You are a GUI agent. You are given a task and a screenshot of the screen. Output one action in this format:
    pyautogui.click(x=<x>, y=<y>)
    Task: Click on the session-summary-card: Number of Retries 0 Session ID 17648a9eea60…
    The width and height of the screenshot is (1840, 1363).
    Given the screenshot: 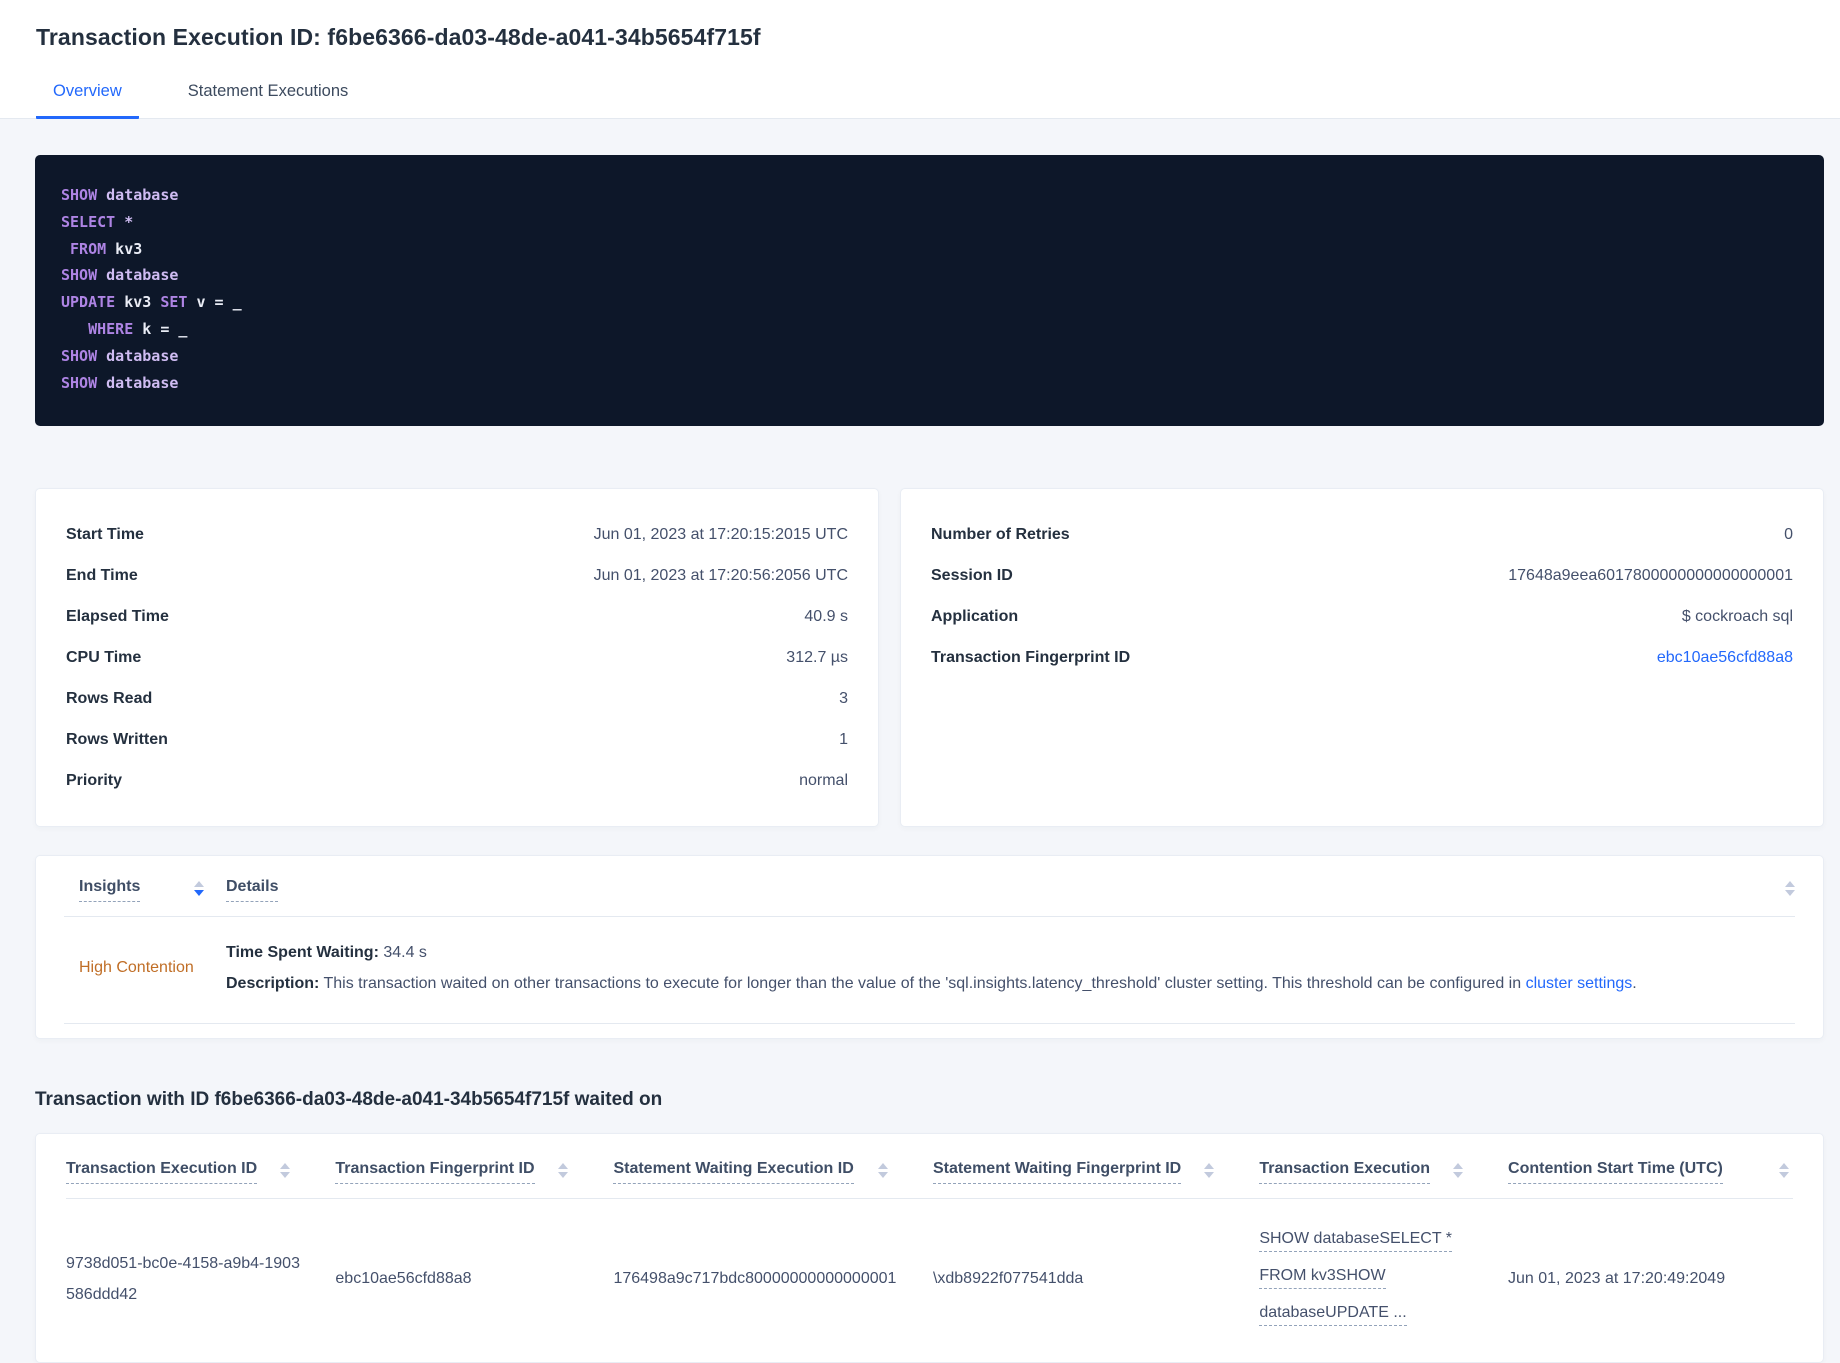 What is the action you would take?
    pyautogui.click(x=1362, y=658)
    